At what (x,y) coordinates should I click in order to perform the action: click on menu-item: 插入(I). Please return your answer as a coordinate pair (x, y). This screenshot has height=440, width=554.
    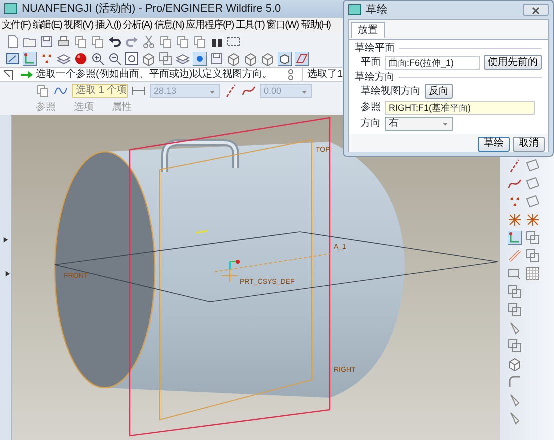
    Looking at the image, I should click on (108, 25).